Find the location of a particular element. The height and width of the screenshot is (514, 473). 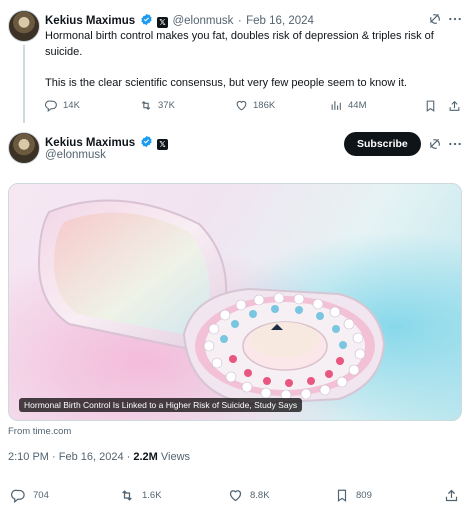

views-label: Views is located at coordinates (175, 457).